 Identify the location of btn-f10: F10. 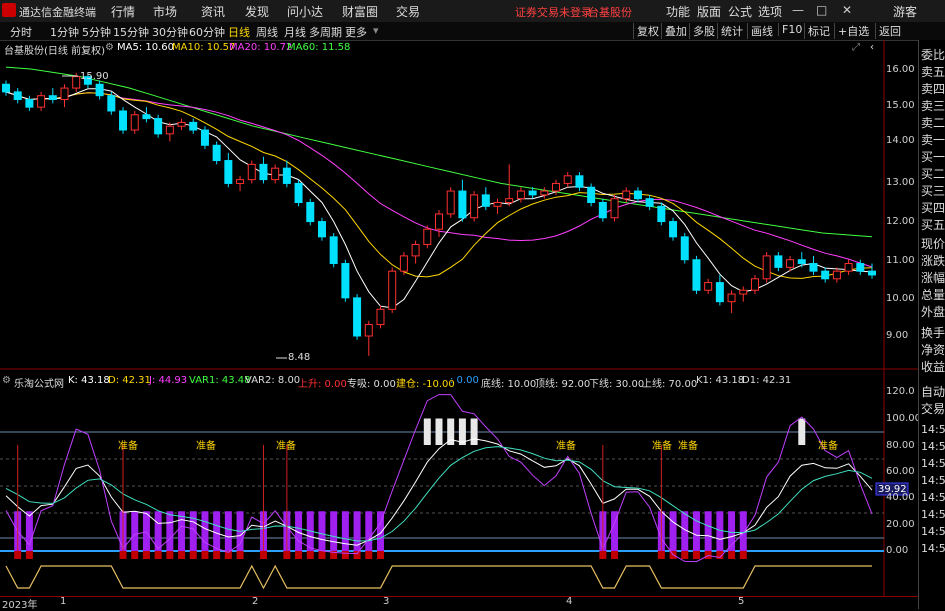
(791, 29).